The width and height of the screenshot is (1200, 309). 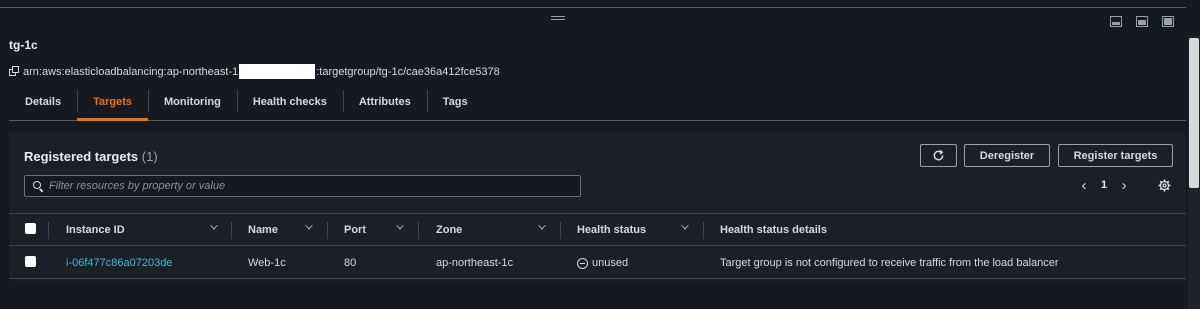 What do you see at coordinates (611, 230) in the screenshot?
I see `col-health-status: Health status` at bounding box center [611, 230].